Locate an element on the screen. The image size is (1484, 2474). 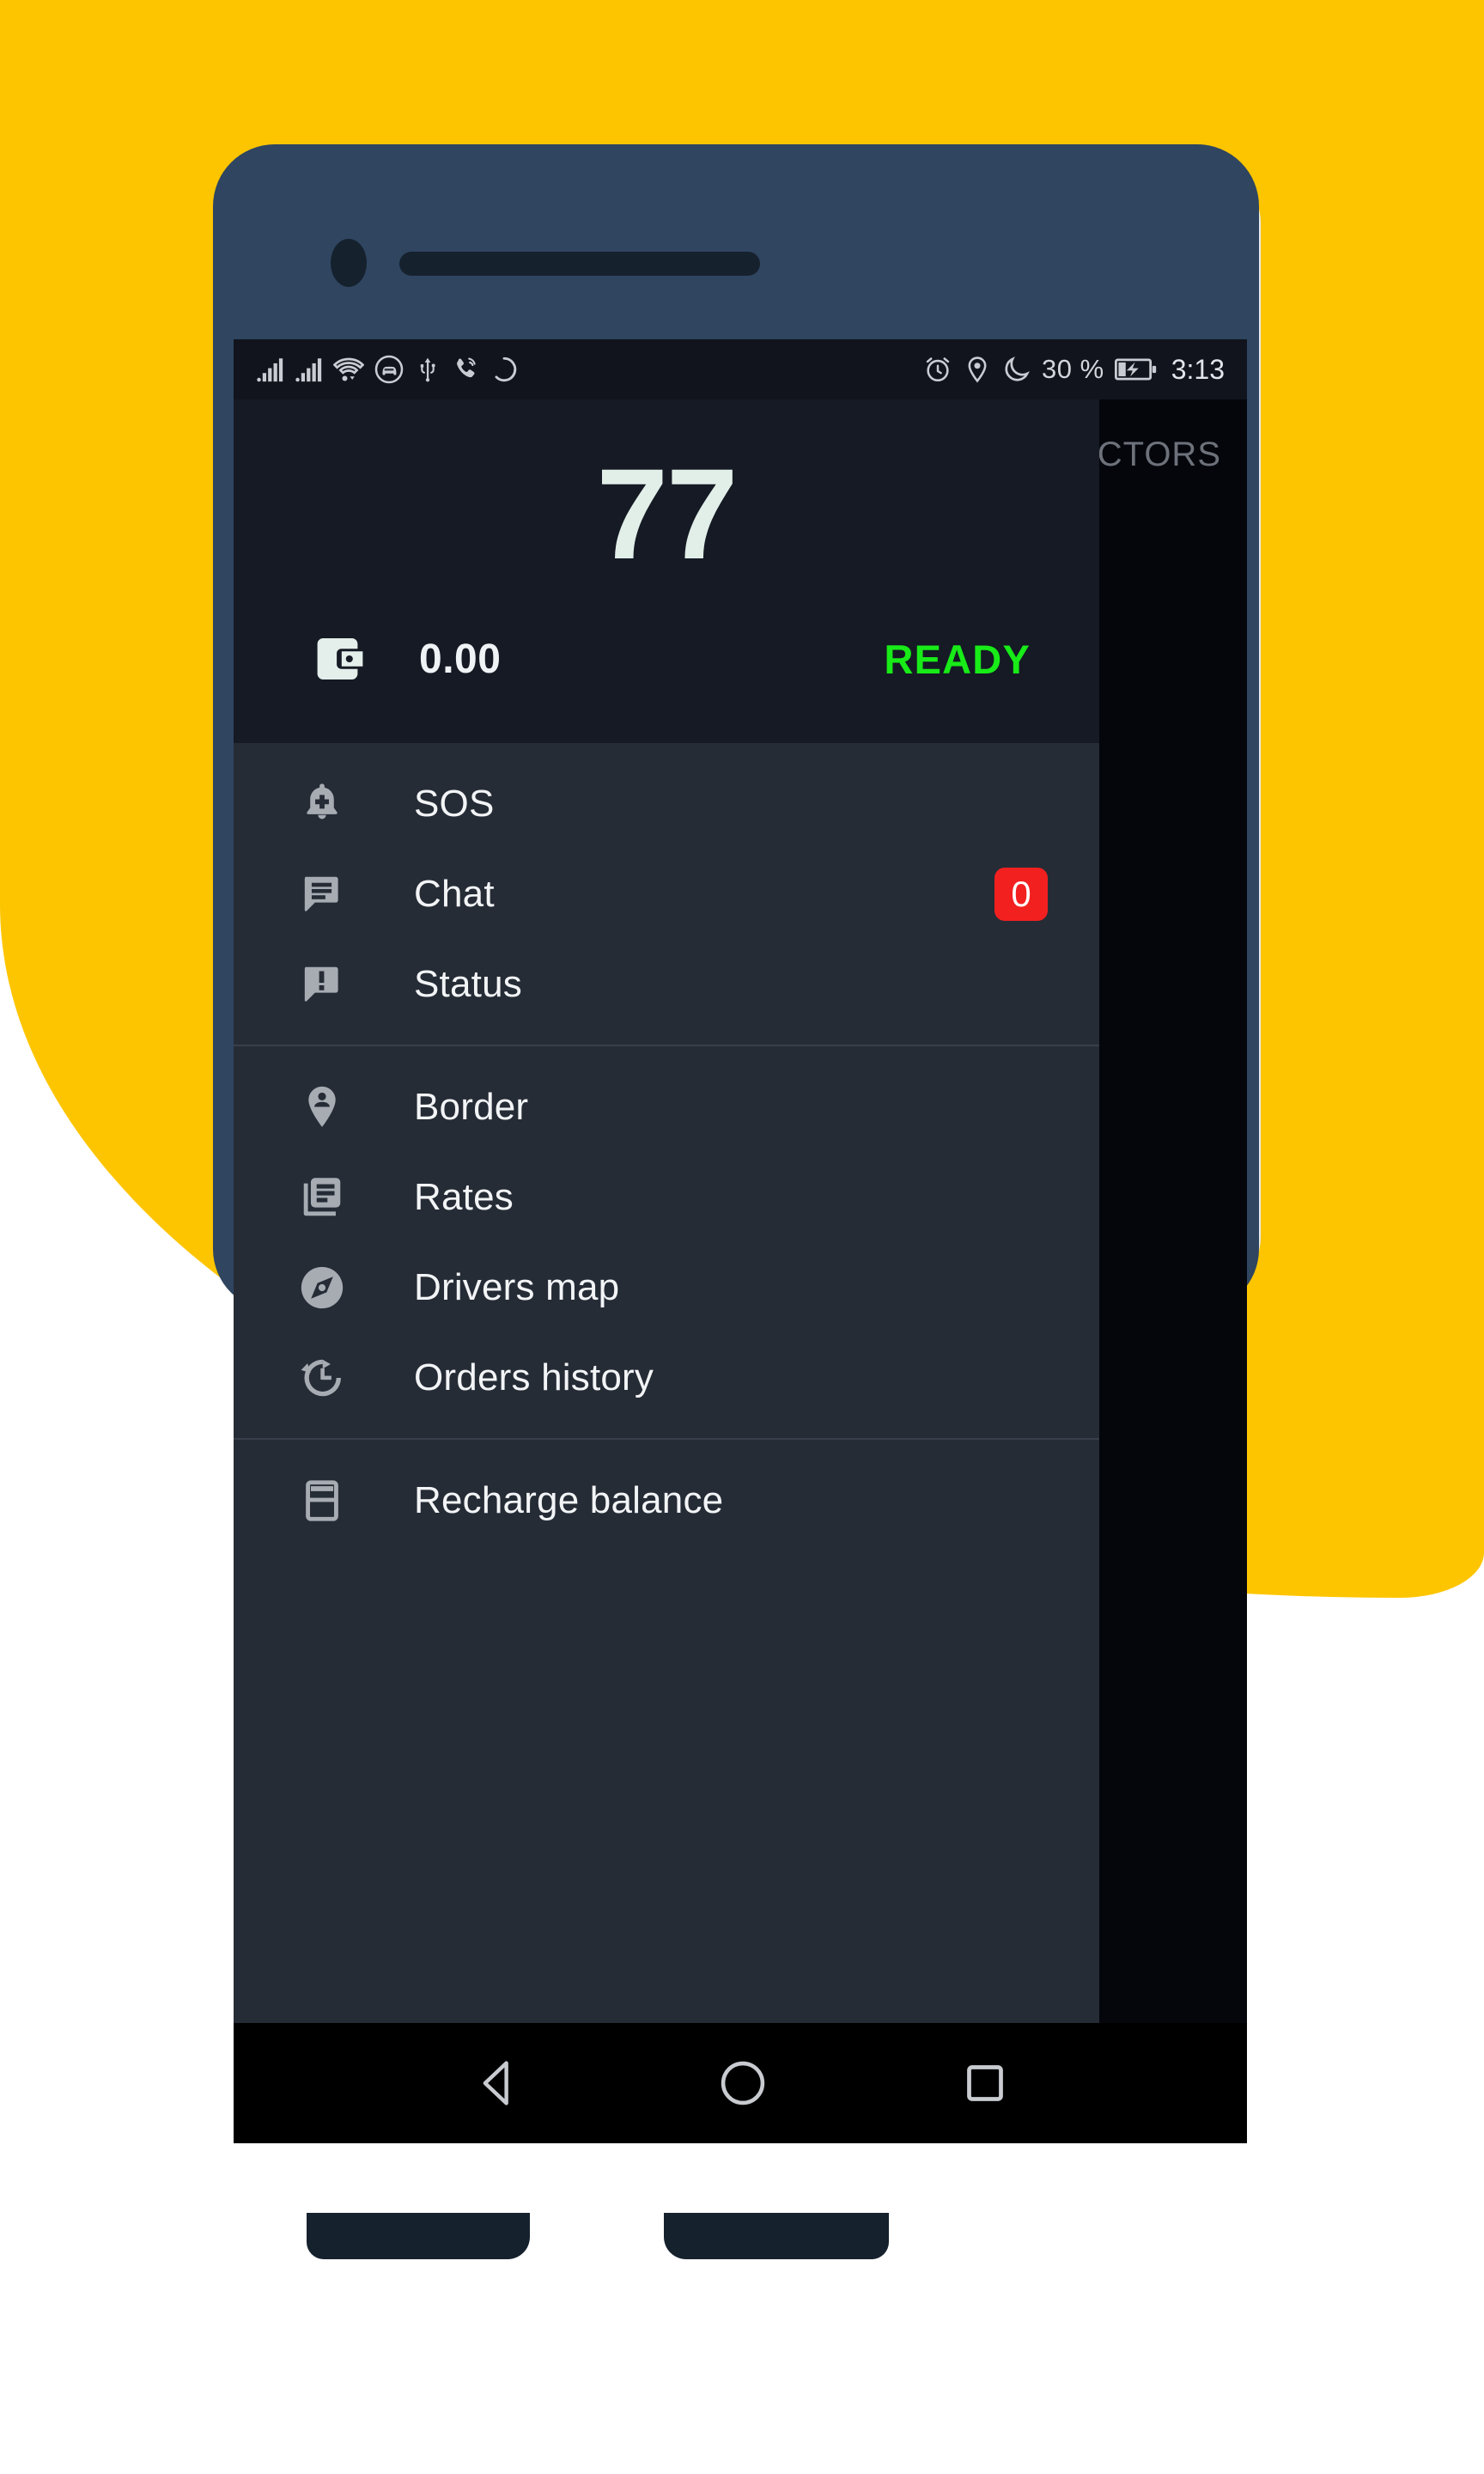
rates-list-icon is located at coordinates (322, 1197).